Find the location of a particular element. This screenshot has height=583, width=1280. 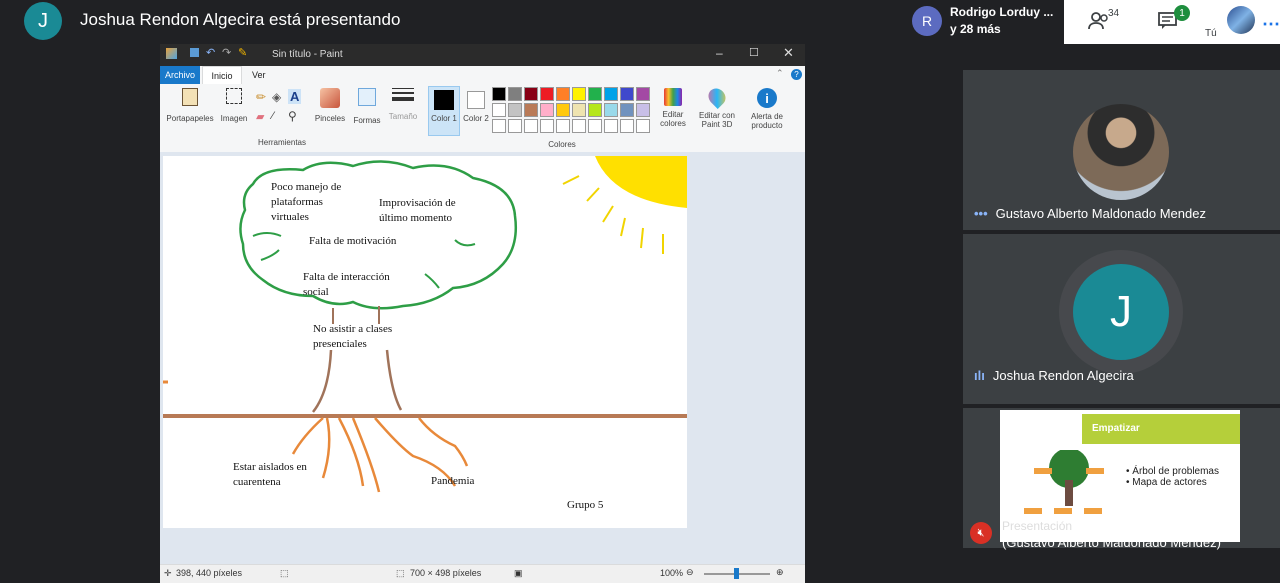

zoom-out-icon: ⊖ is located at coordinates (690, 572).